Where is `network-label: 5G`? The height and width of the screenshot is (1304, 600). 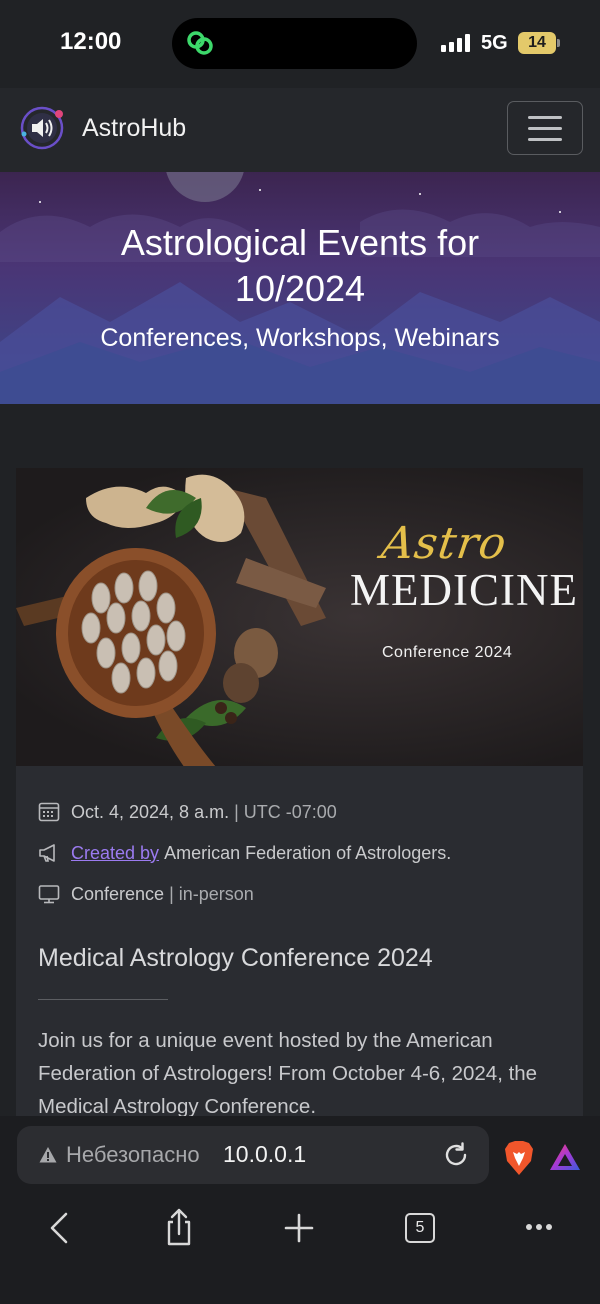 network-label: 5G is located at coordinates (494, 43).